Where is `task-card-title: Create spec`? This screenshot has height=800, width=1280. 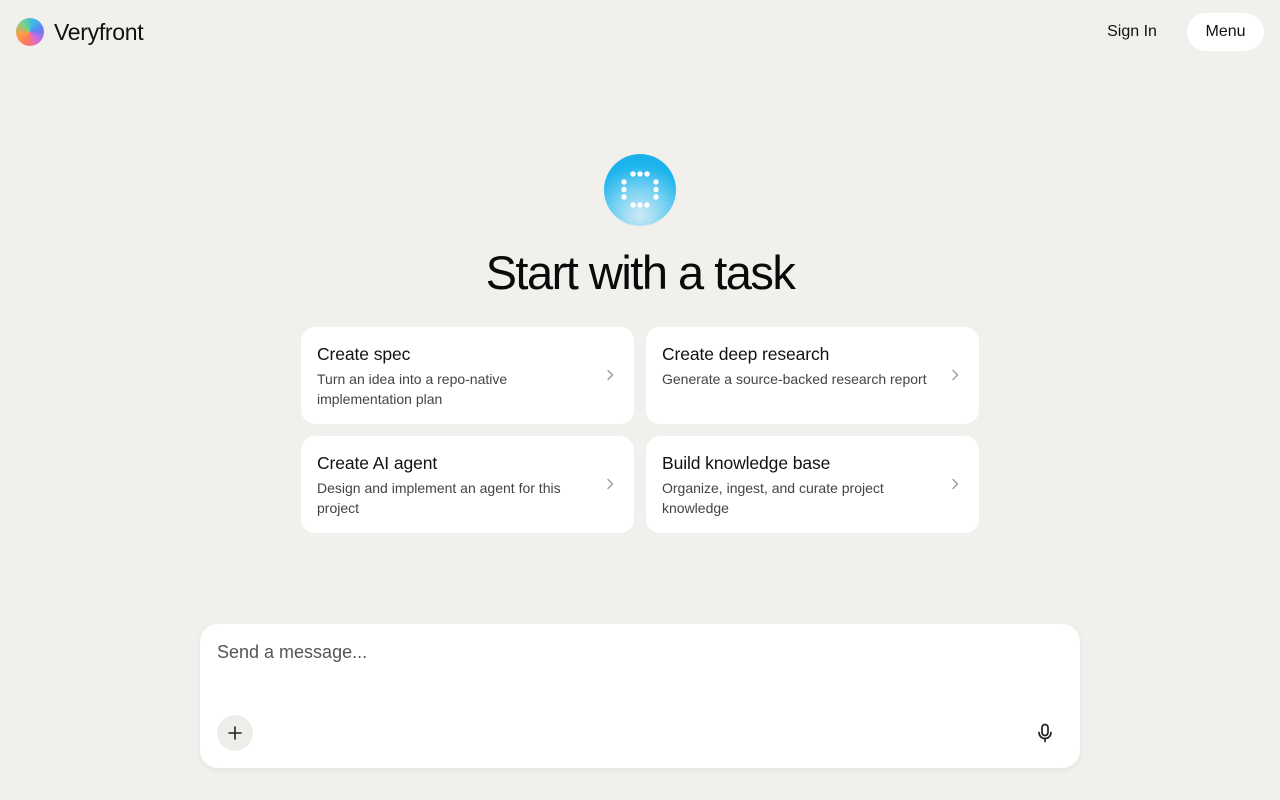 task-card-title: Create spec is located at coordinates (364, 354).